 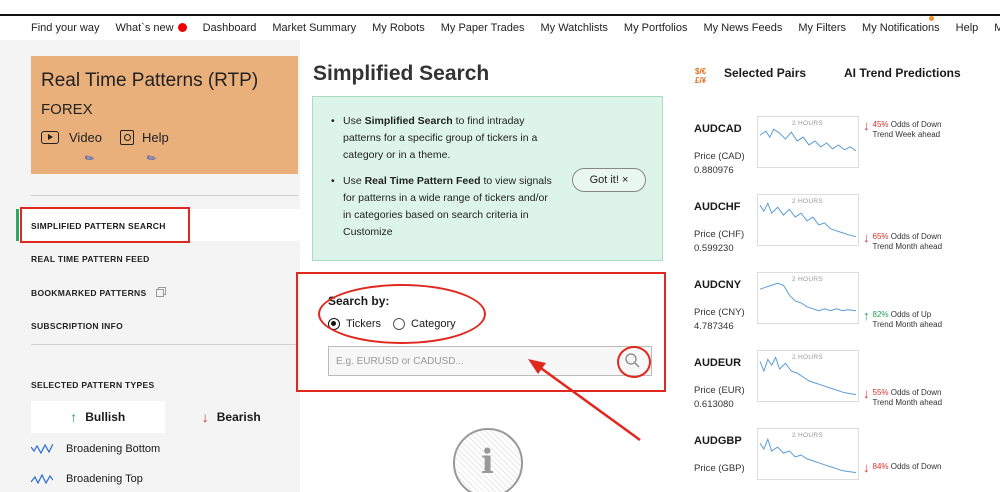 What do you see at coordinates (609, 180) in the screenshot?
I see `got-it-button: Got it! ×` at bounding box center [609, 180].